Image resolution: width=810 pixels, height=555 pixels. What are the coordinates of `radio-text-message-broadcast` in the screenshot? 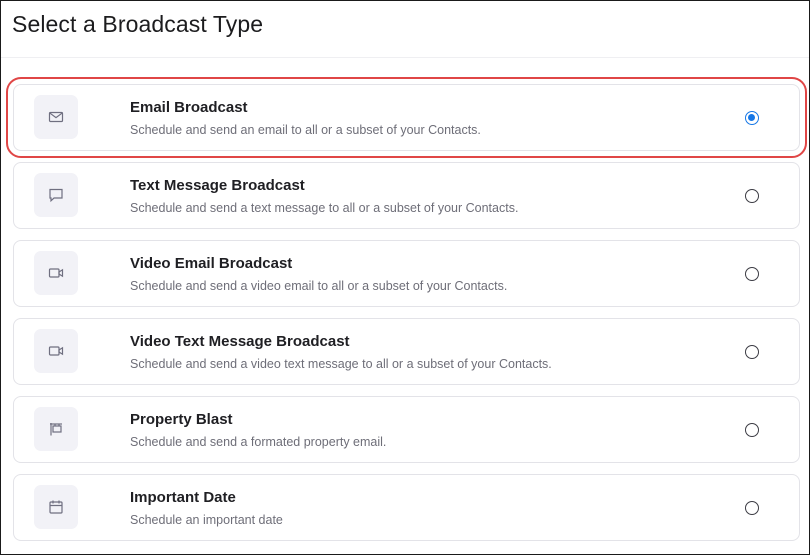 It's located at (752, 196).